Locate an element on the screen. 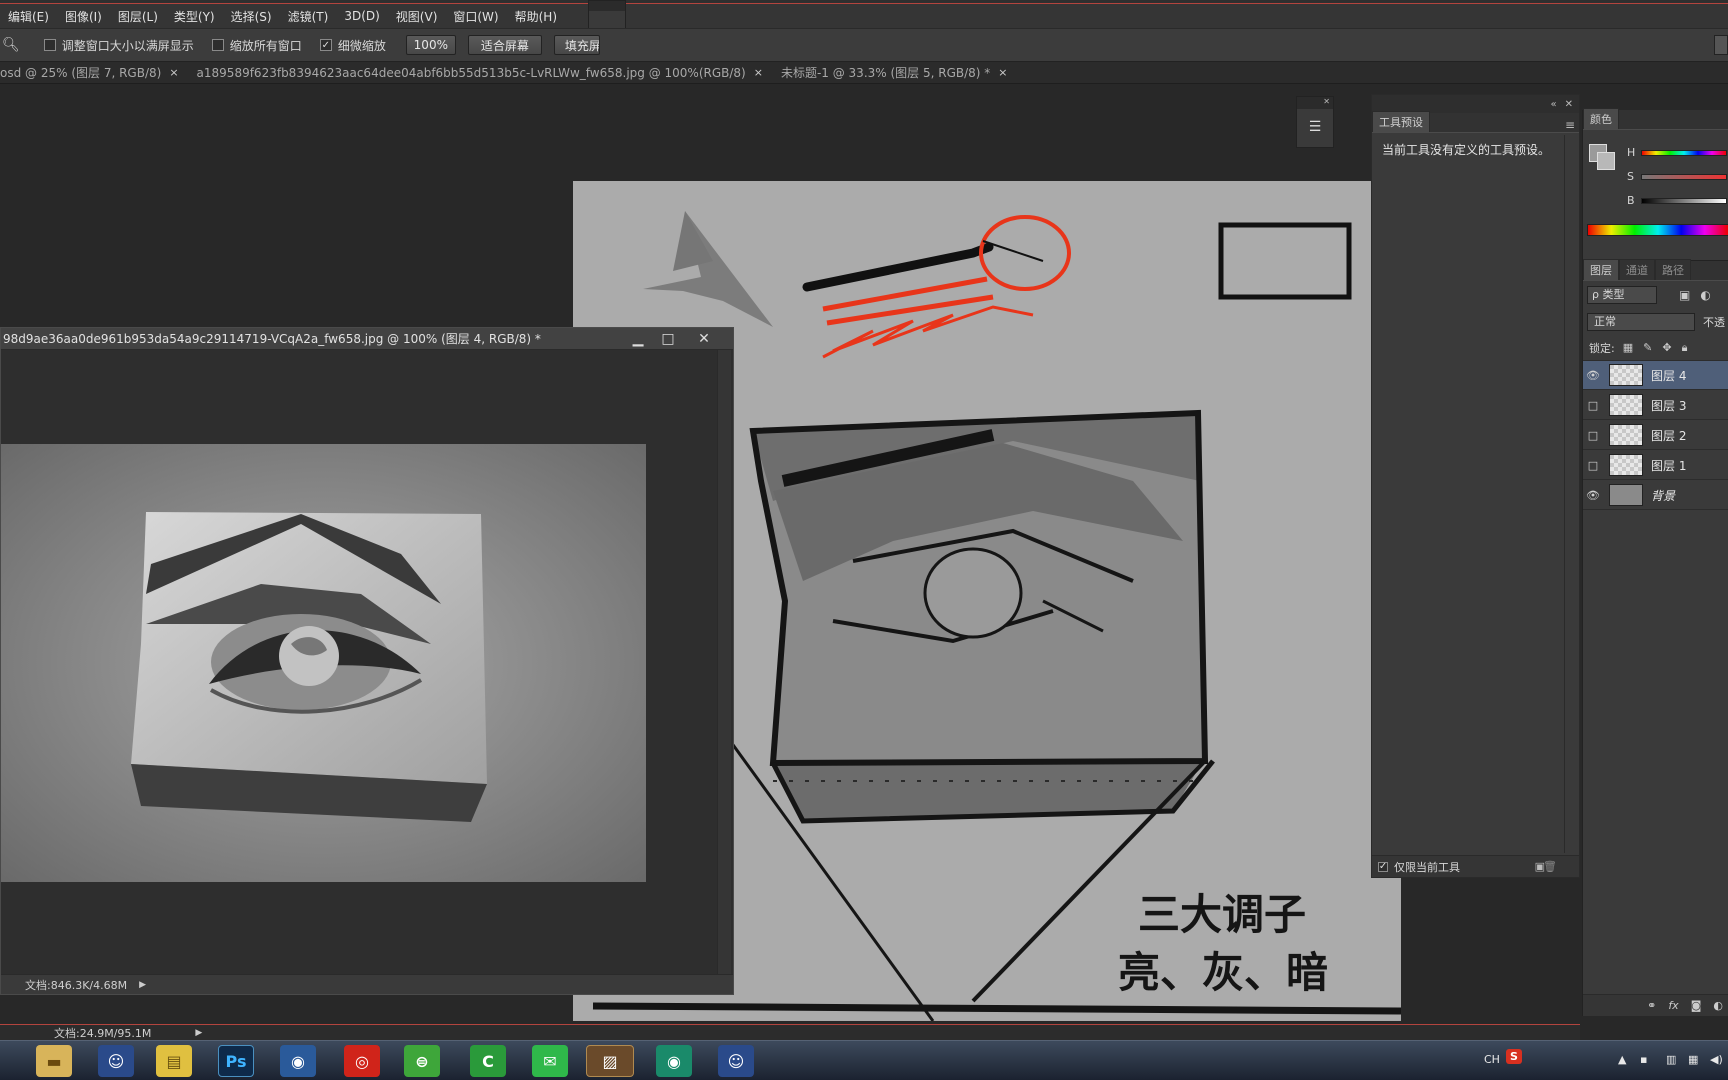 The image size is (1728, 1080). fill-screen-button: 填充屏 is located at coordinates (576, 45).